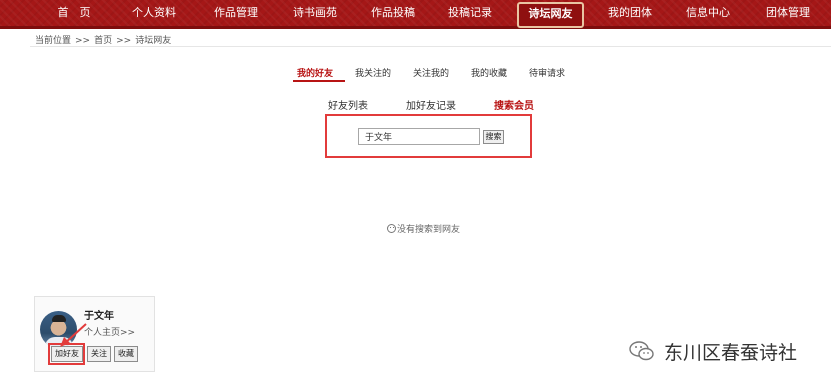 The height and width of the screenshot is (386, 831). I want to click on nav-item-my-groups: 我的团体, so click(630, 13).